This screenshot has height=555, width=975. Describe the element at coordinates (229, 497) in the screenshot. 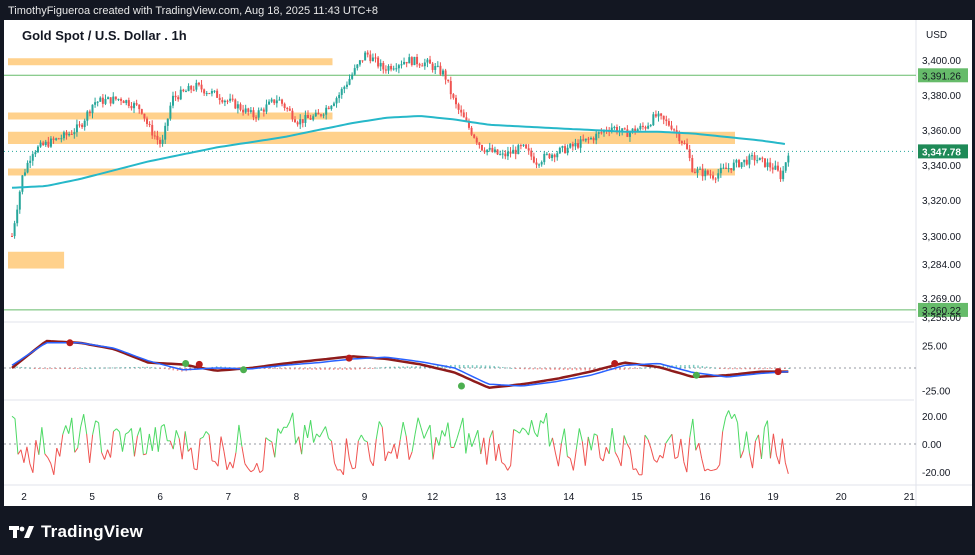

I see `time-tick-label: 7` at that location.